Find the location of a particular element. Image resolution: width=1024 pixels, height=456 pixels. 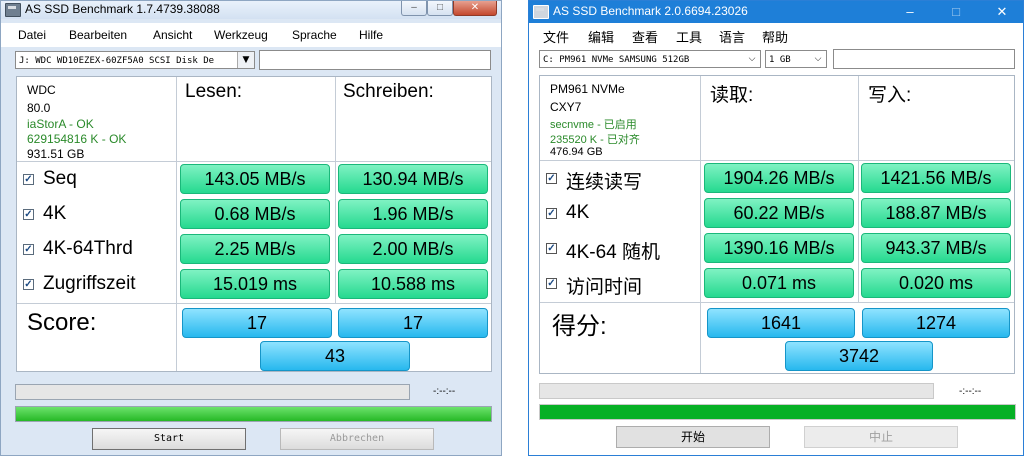

4k-write-value: 1.96 MB/s is located at coordinates (413, 214).